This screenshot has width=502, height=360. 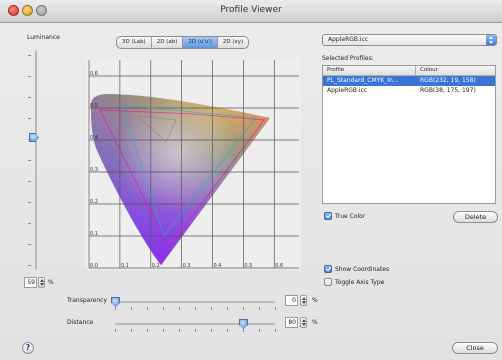 I want to click on profile-cell: AppleRGB.icc, so click(x=347, y=90).